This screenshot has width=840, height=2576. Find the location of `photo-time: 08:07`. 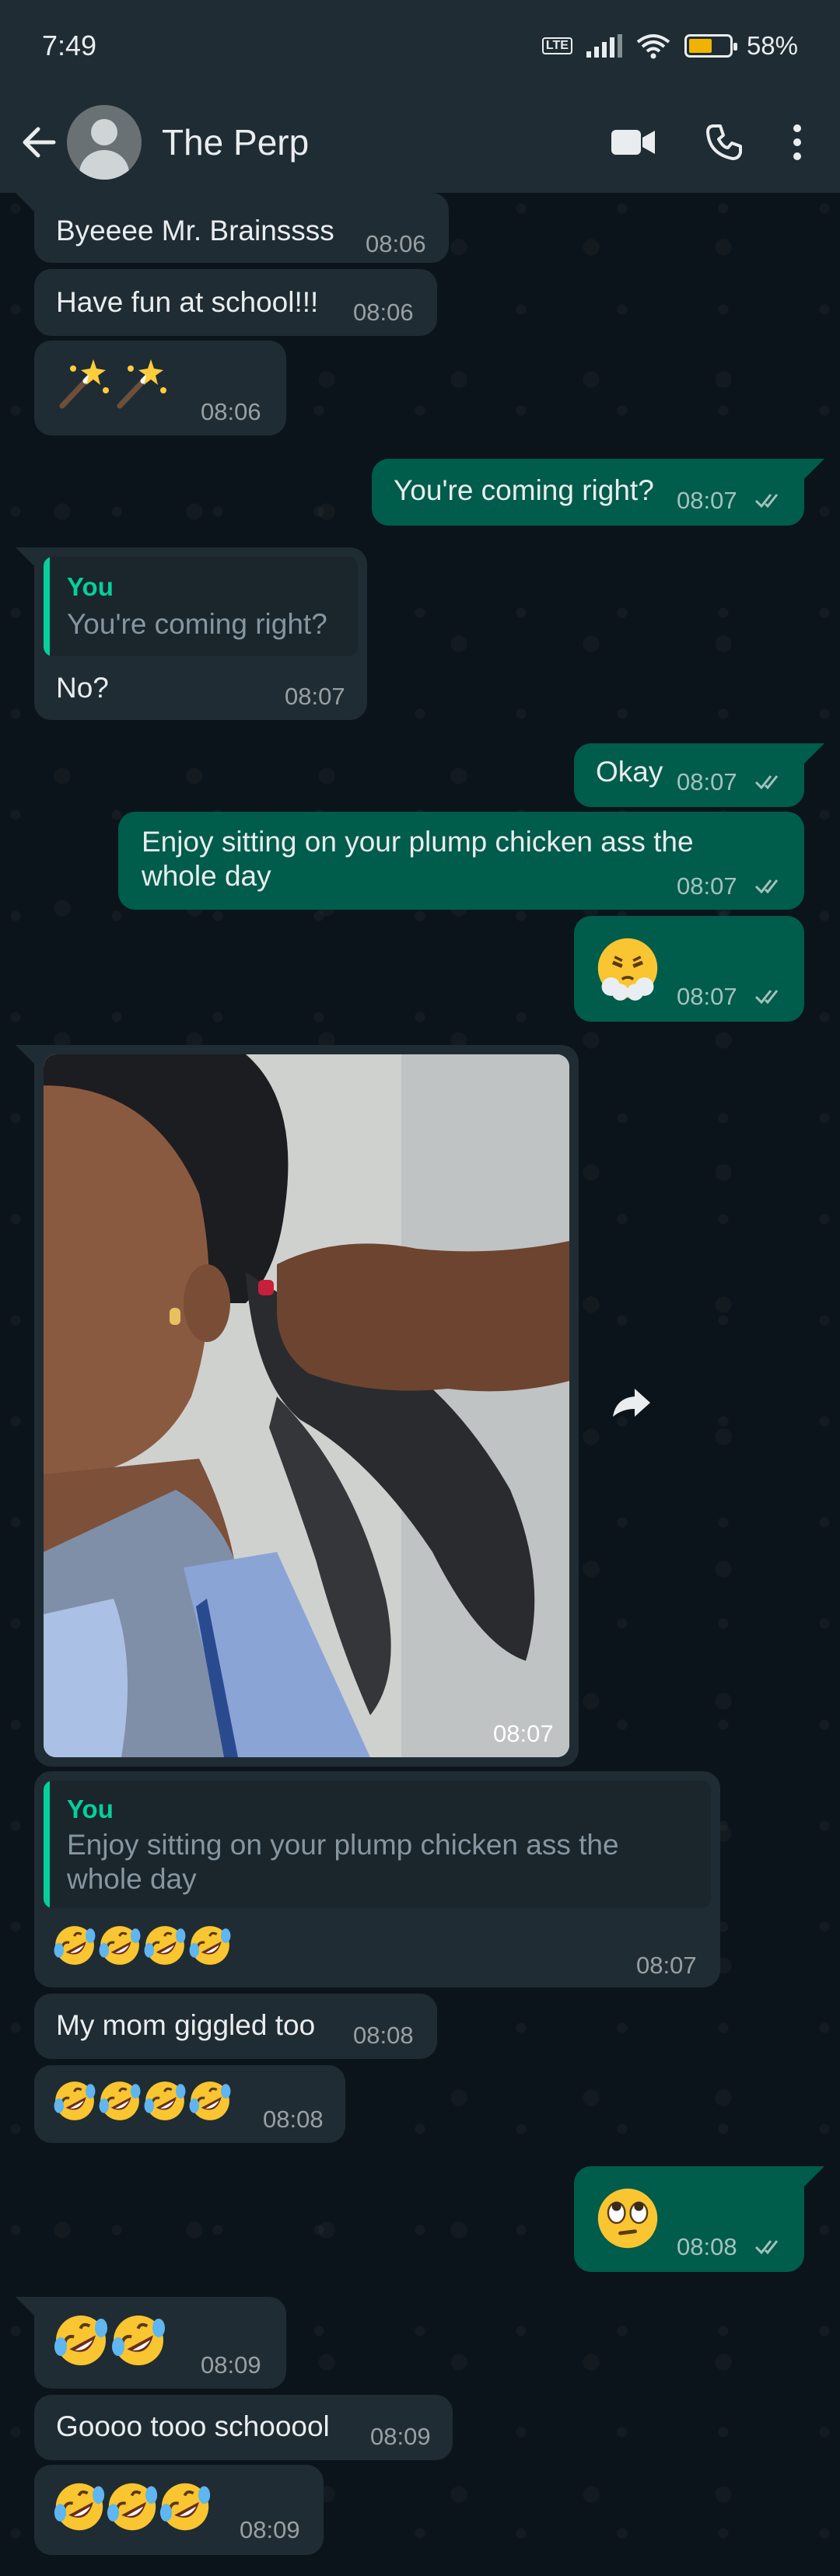

photo-time: 08:07 is located at coordinates (524, 1733).